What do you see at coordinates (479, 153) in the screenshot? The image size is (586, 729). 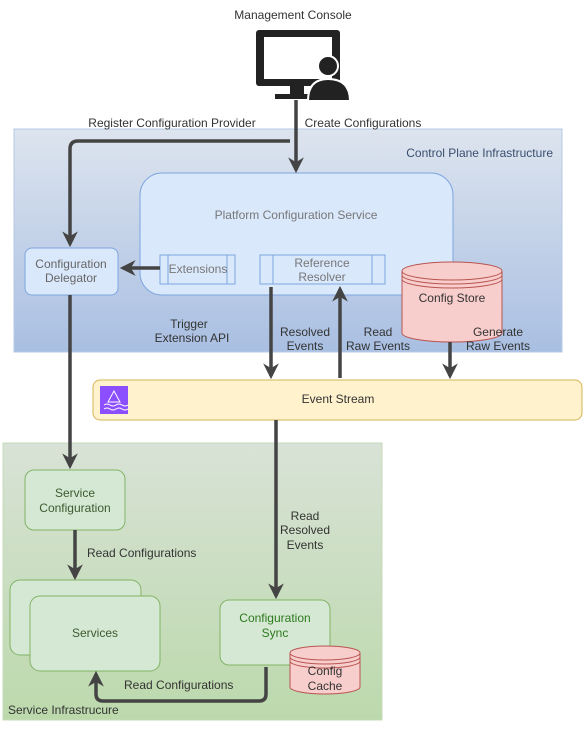 I see `control-plane-title: Control Plane Infrastructure` at bounding box center [479, 153].